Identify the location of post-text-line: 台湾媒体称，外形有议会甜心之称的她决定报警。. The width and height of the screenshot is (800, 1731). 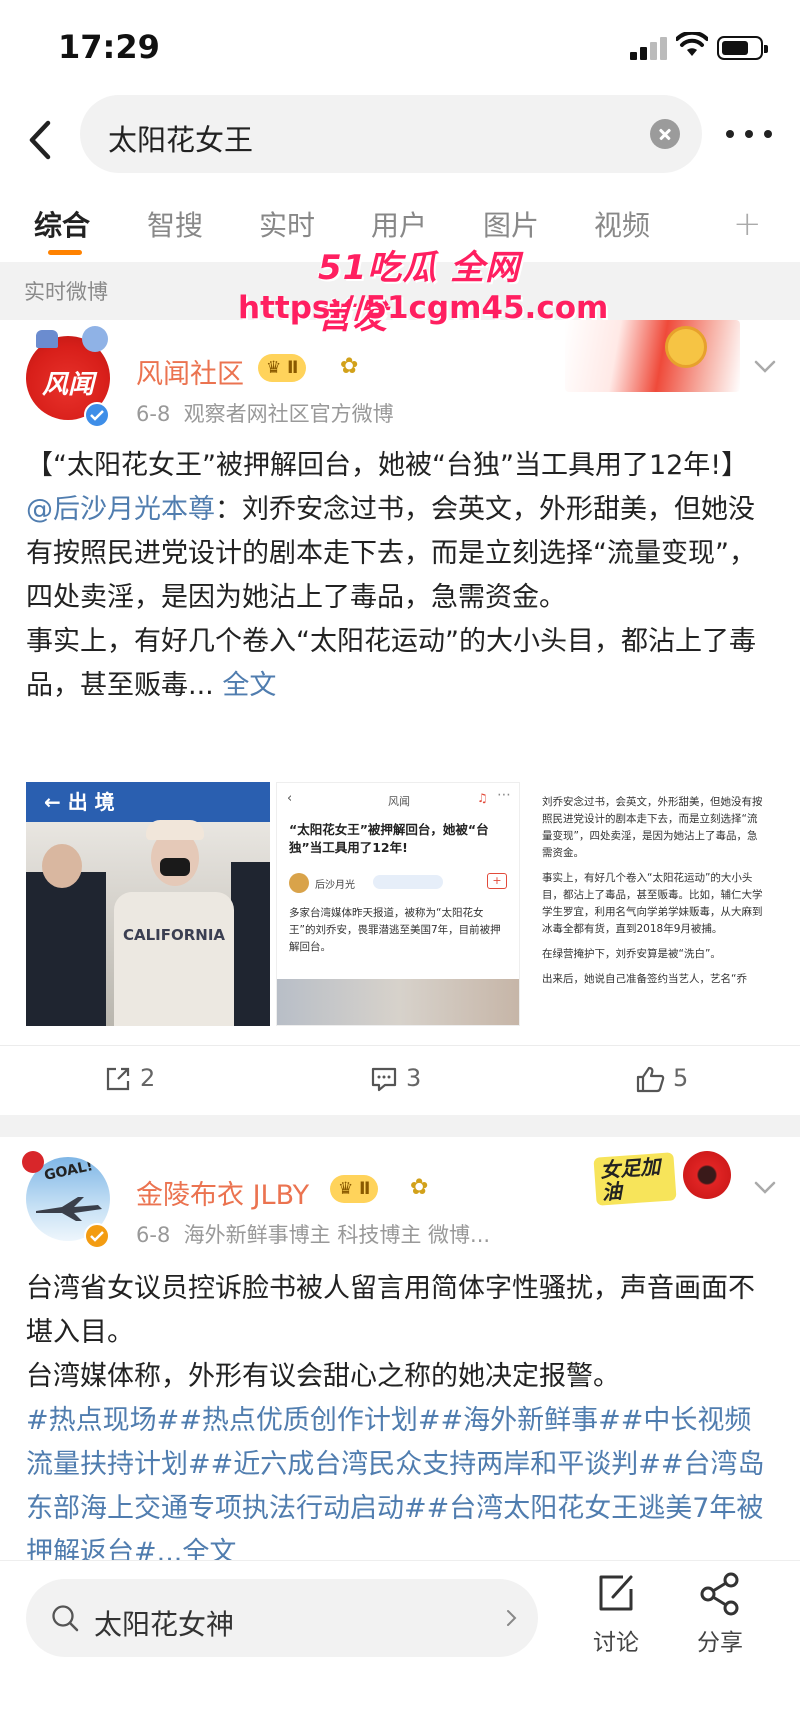
(323, 1376).